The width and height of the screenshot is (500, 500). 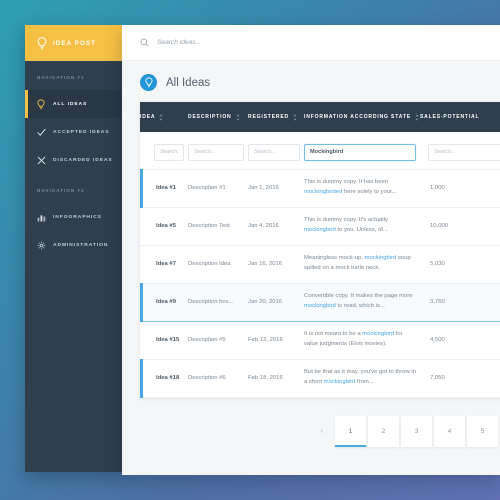 I want to click on column-header-information: INFORMATION ACCORDING STATE, so click(x=362, y=117).